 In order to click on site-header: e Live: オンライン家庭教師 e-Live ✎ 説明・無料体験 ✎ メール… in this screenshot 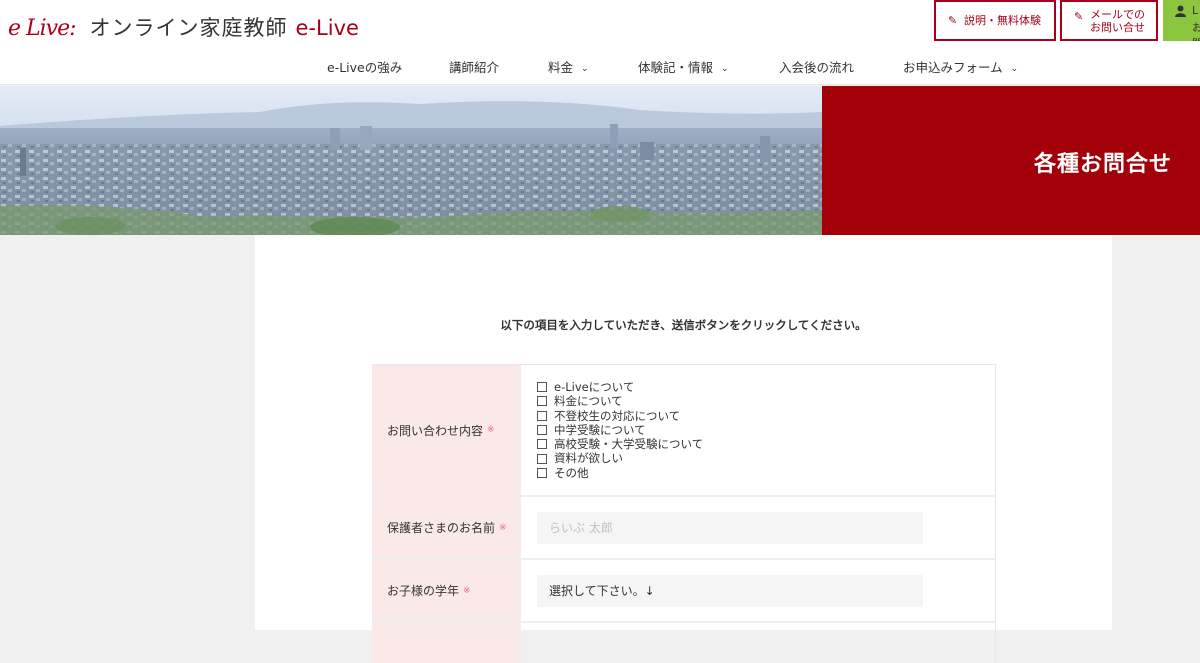, I will do `click(600, 42)`.